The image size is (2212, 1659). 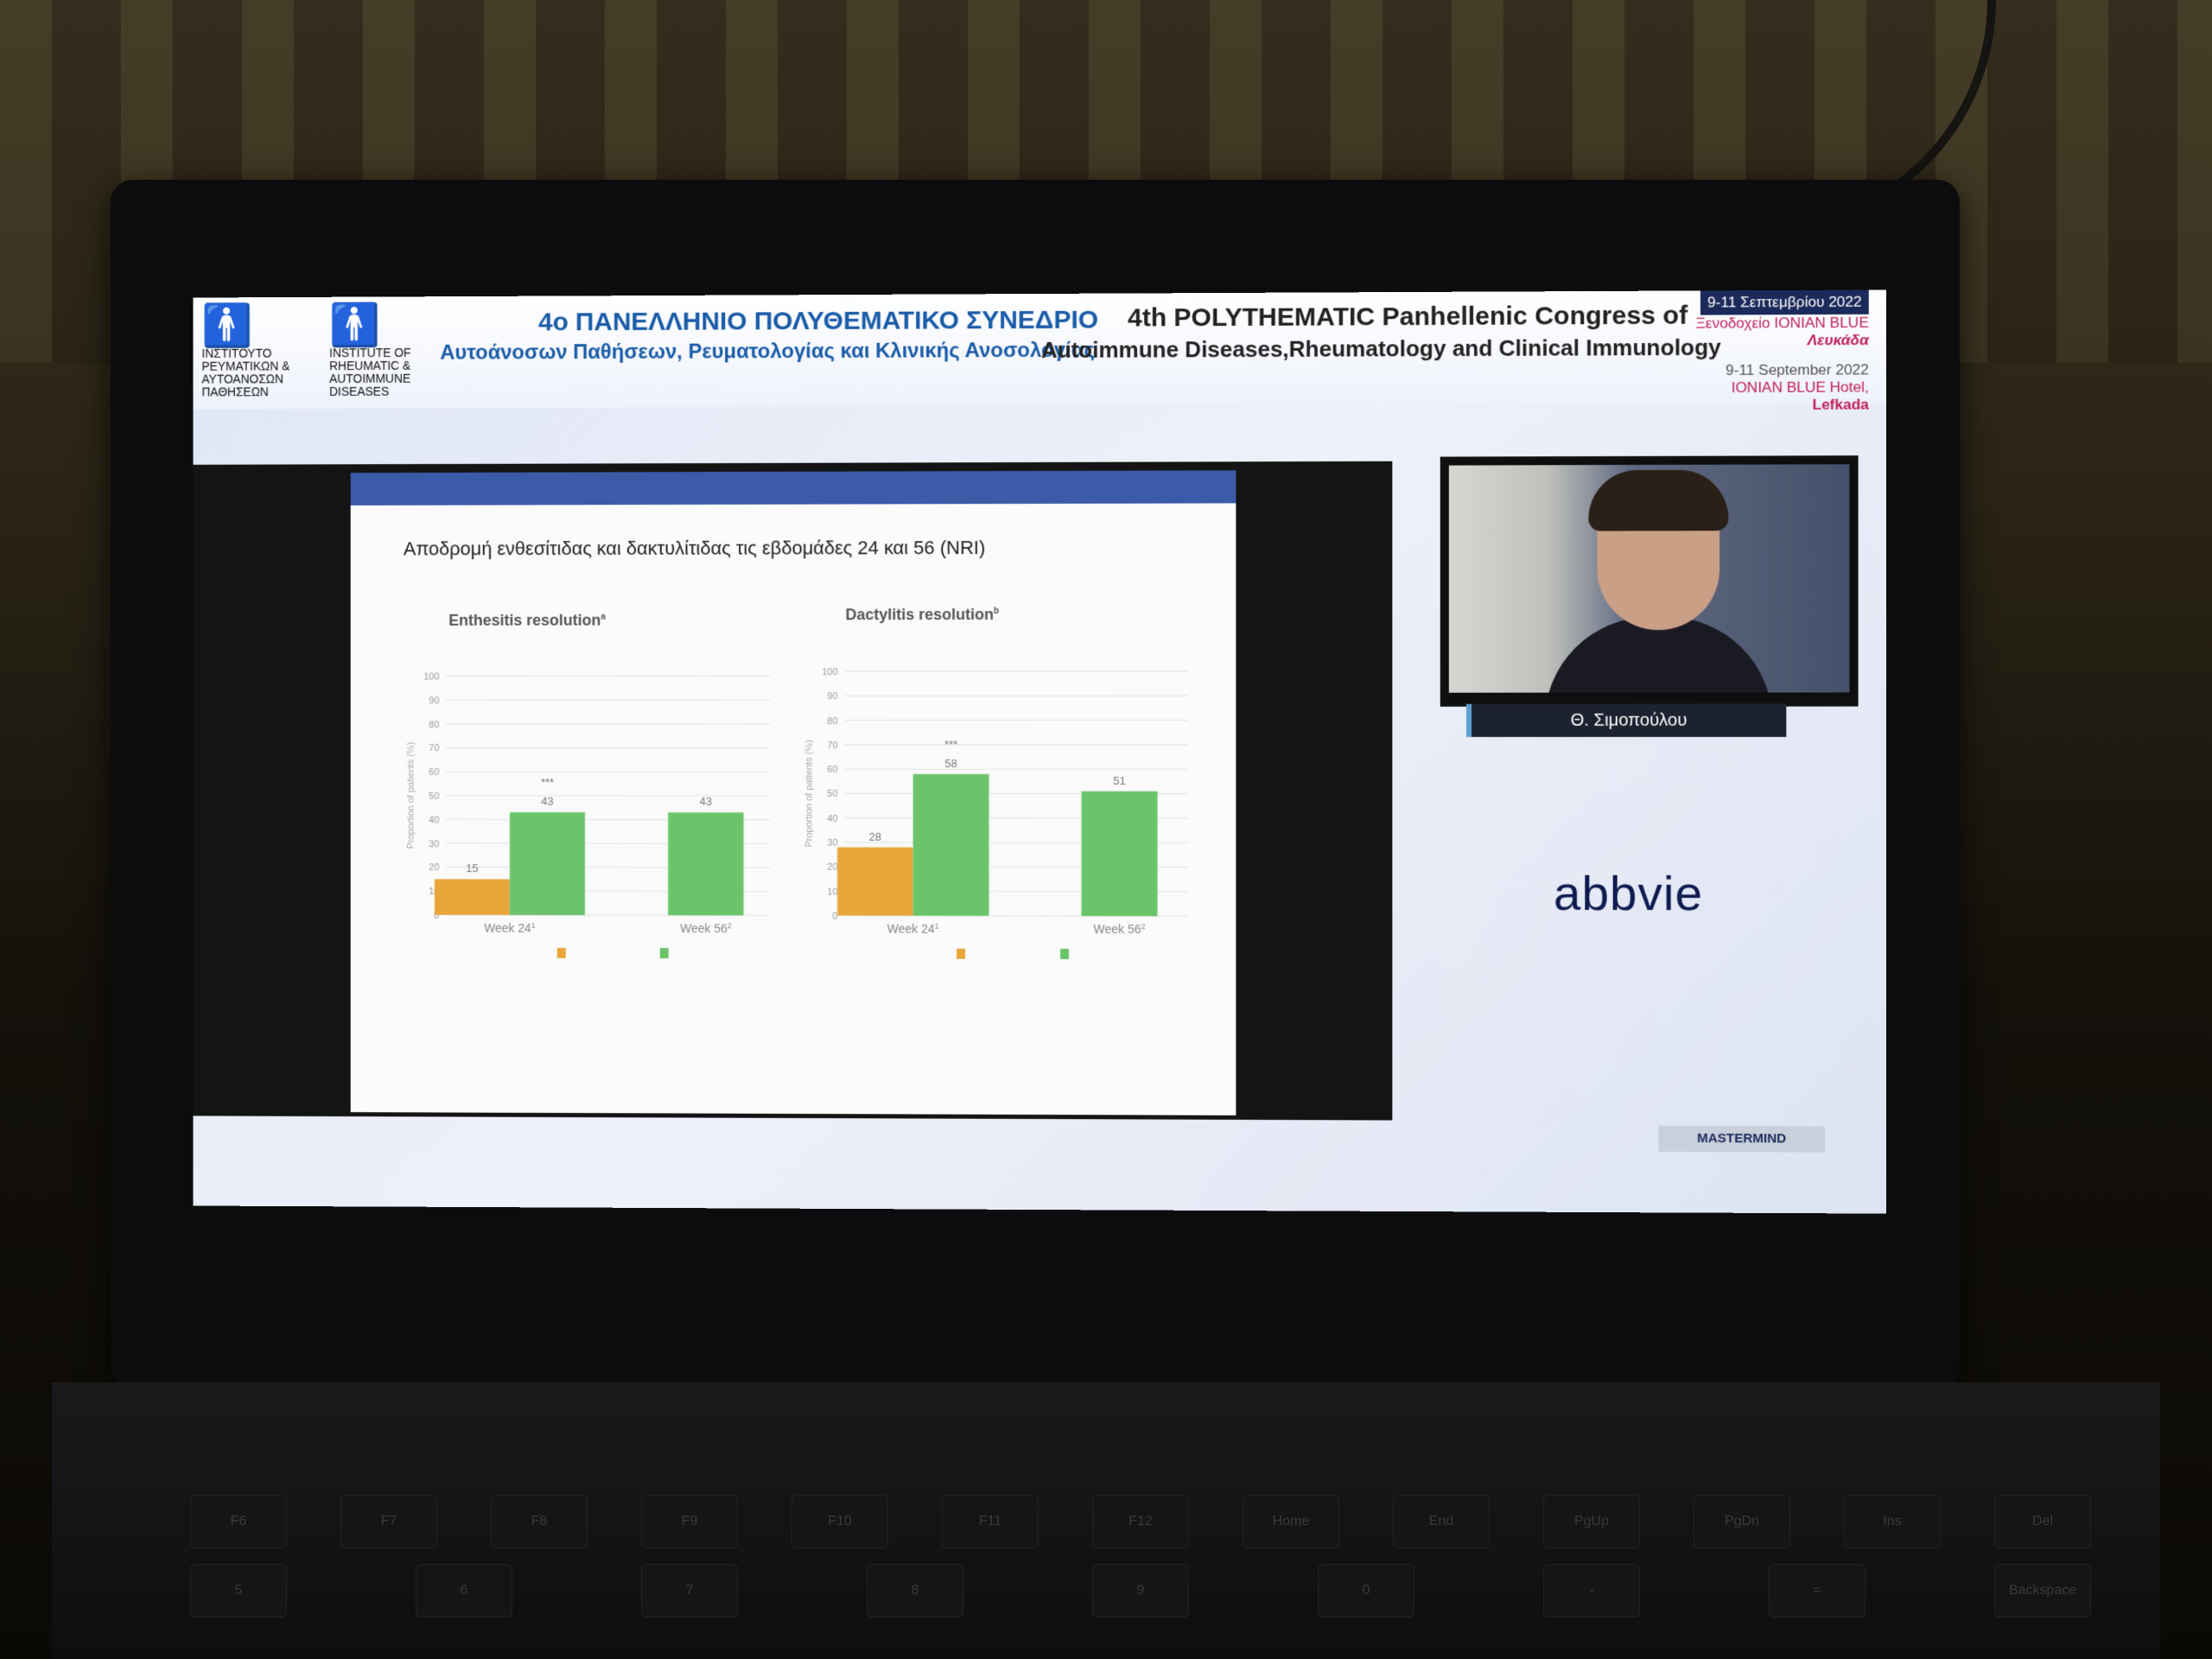 I want to click on keyboard-key: 6, so click(x=464, y=1591).